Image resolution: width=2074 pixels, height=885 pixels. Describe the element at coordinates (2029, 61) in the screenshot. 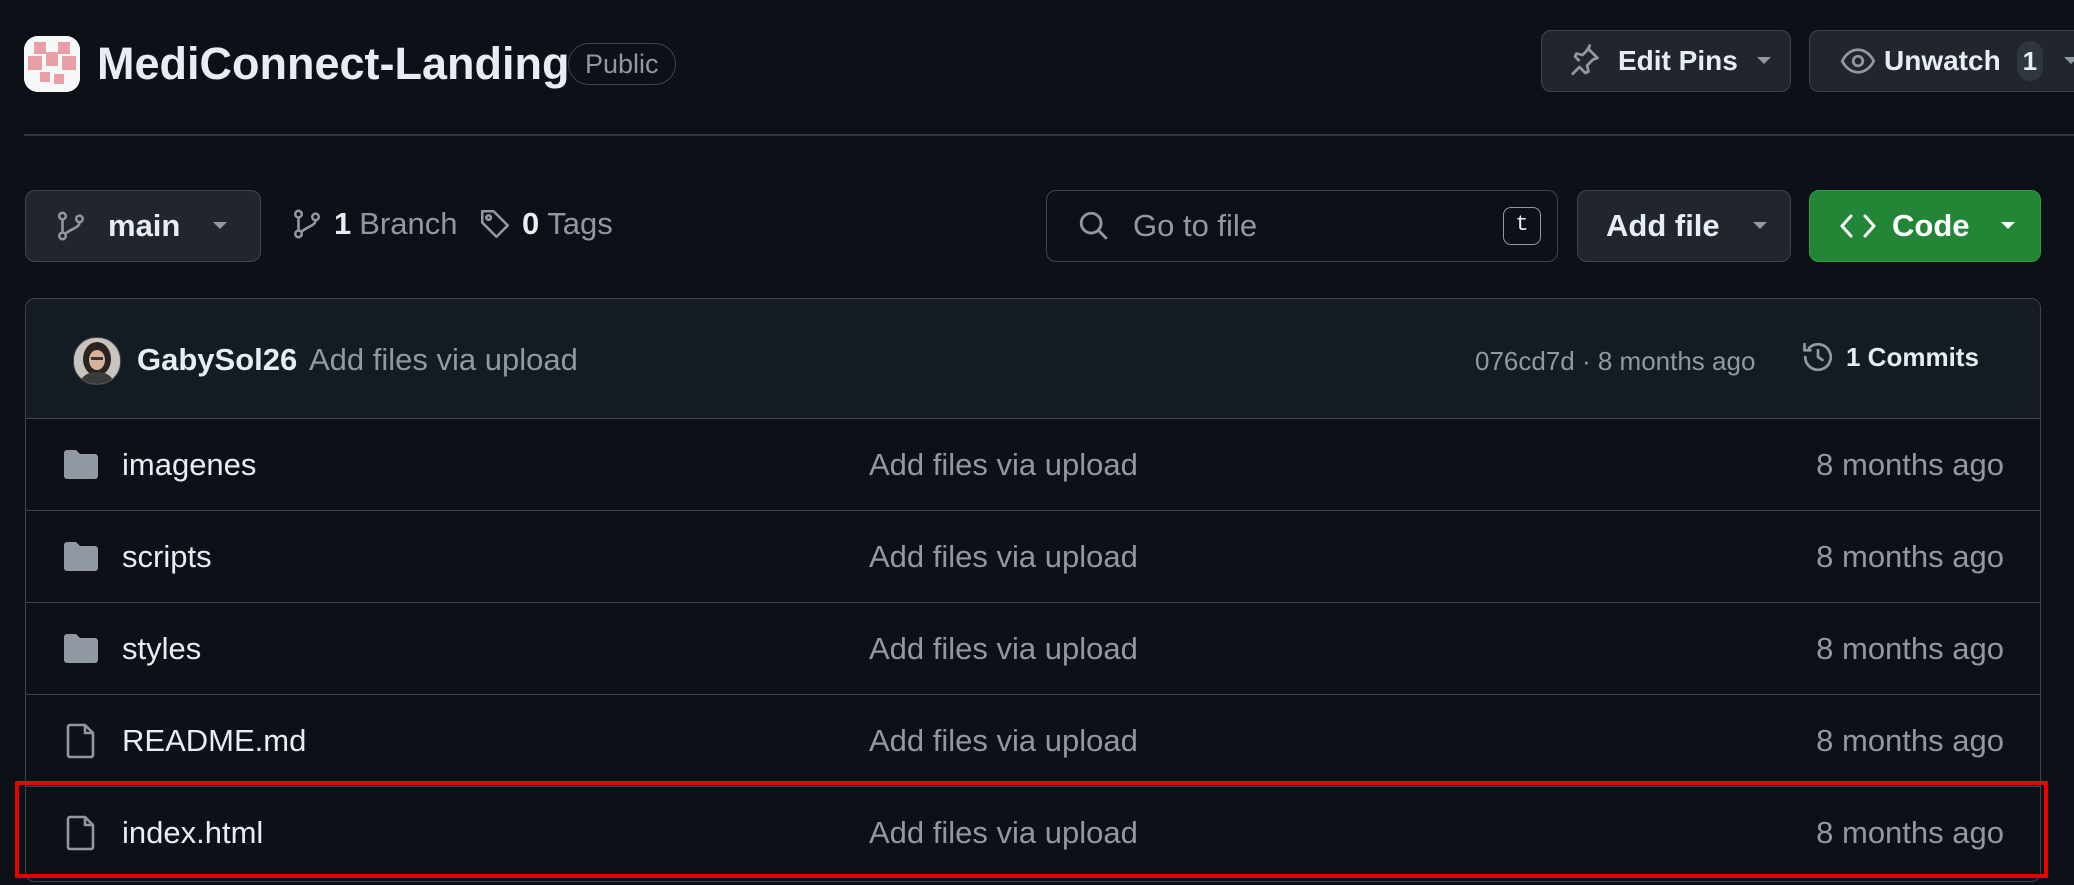

I see `watchers-count: 1` at that location.